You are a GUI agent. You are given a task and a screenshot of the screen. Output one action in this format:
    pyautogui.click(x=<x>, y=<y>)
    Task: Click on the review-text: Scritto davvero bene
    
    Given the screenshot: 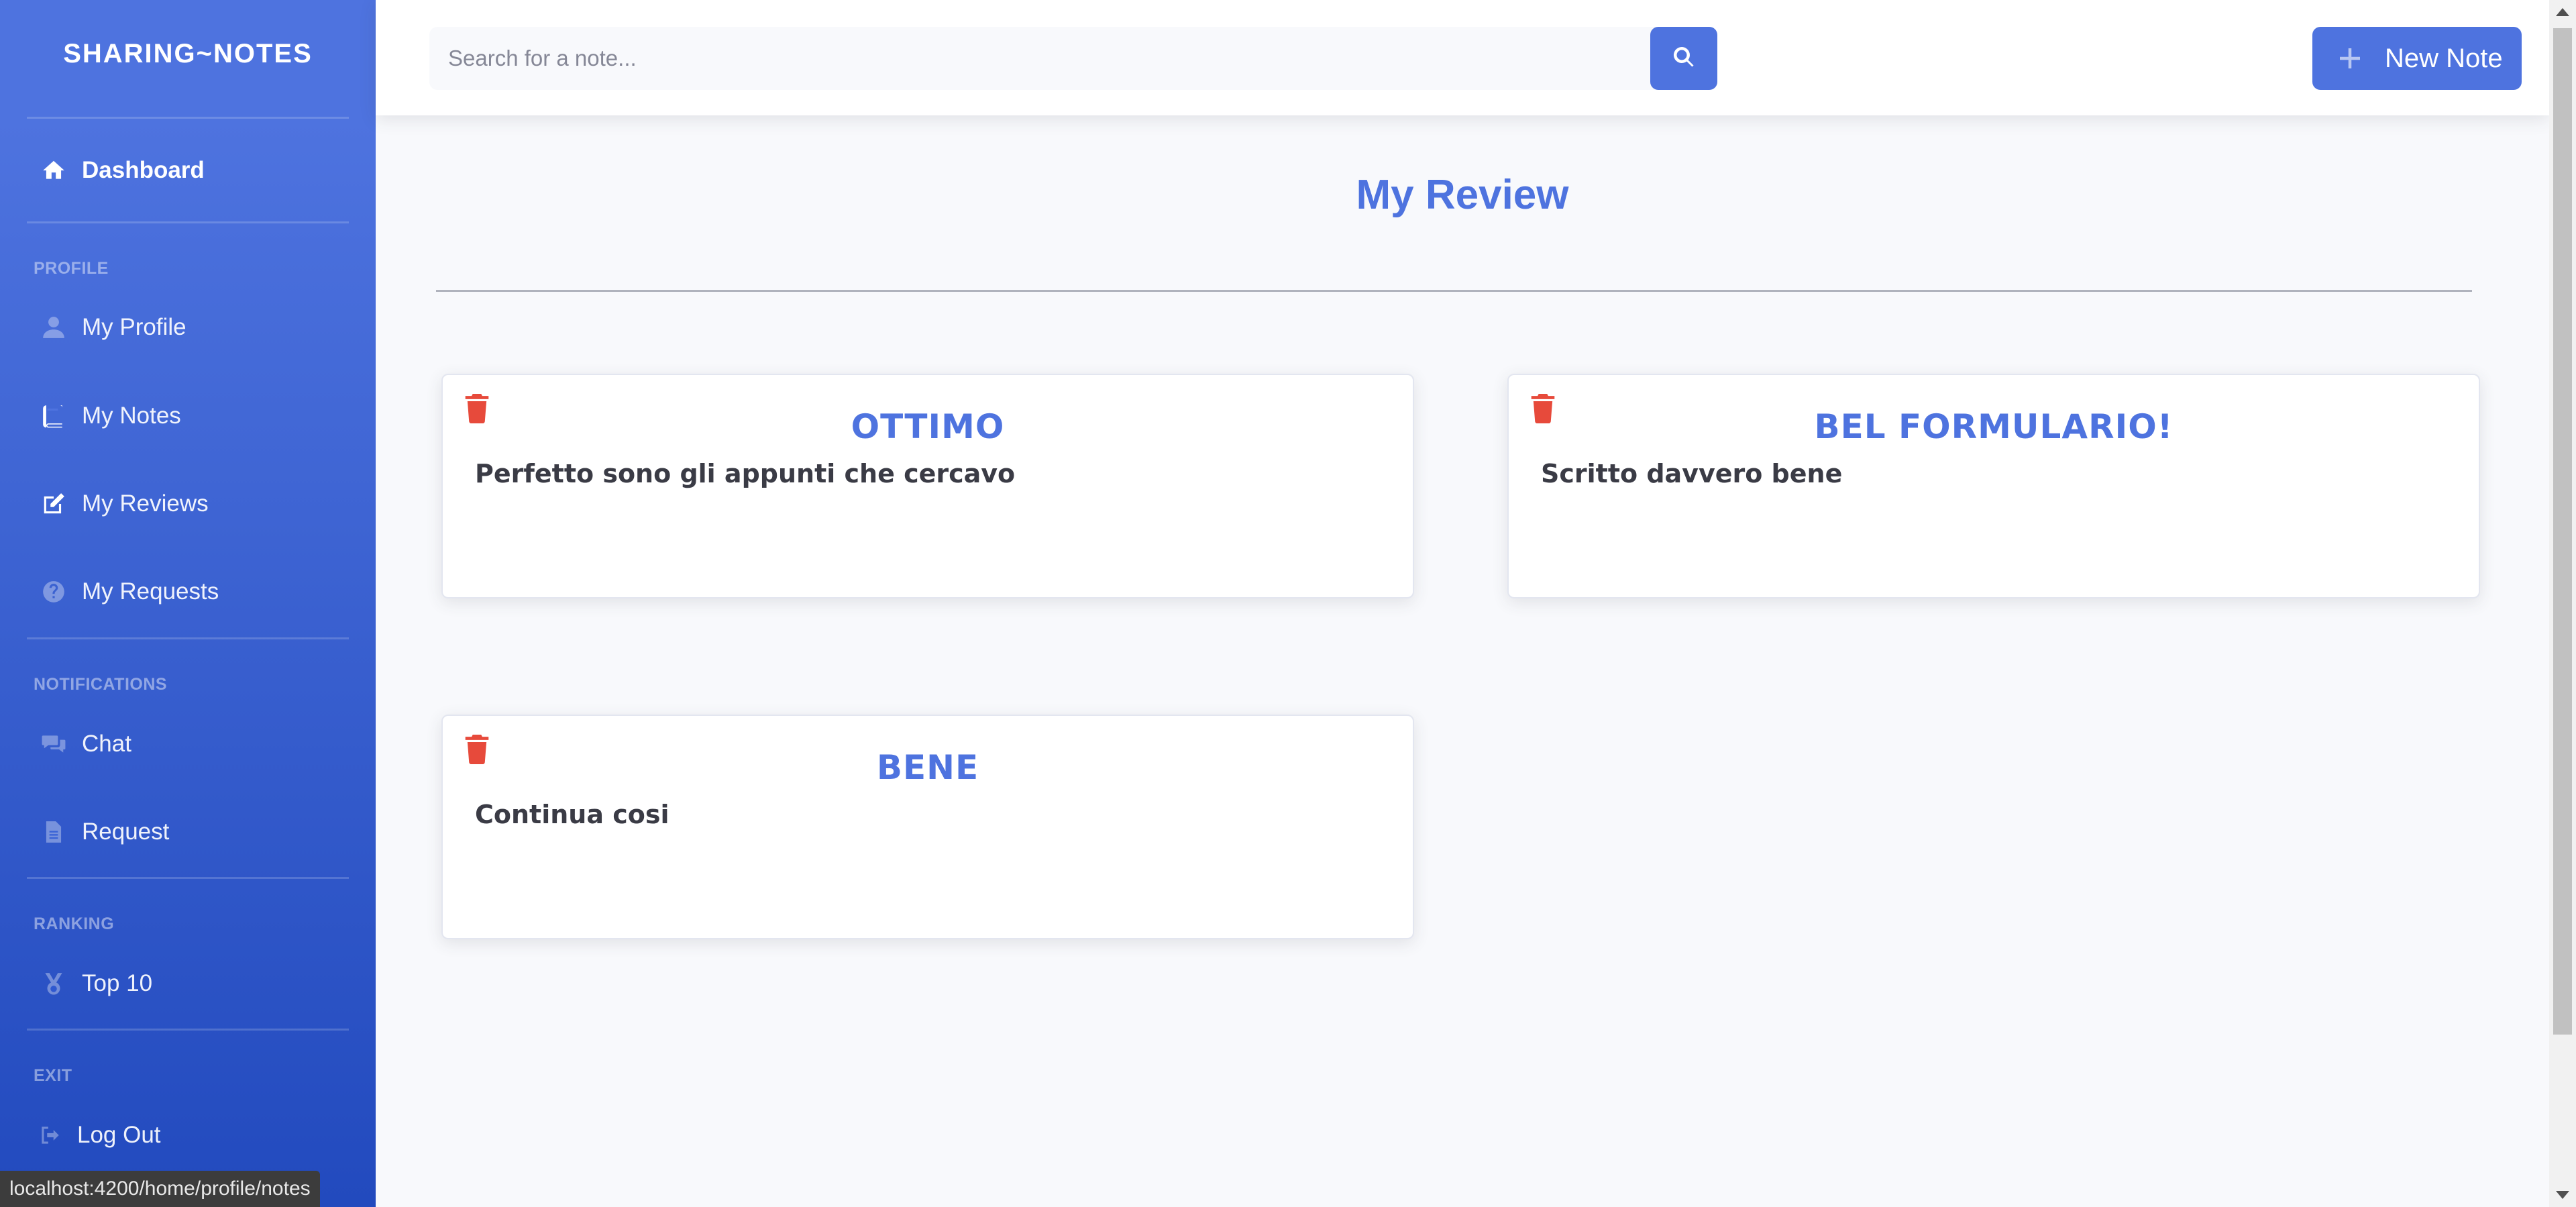 What is the action you would take?
    pyautogui.click(x=1692, y=473)
    